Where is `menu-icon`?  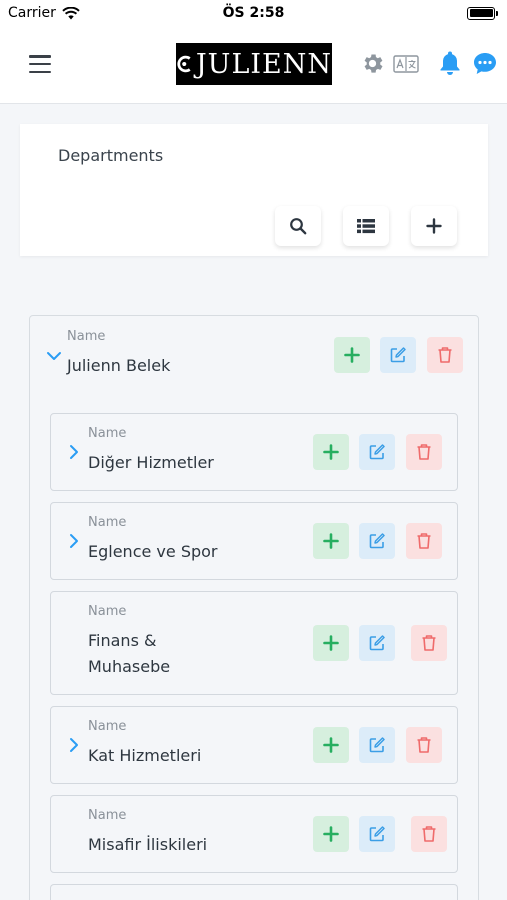
menu-icon is located at coordinates (40, 64).